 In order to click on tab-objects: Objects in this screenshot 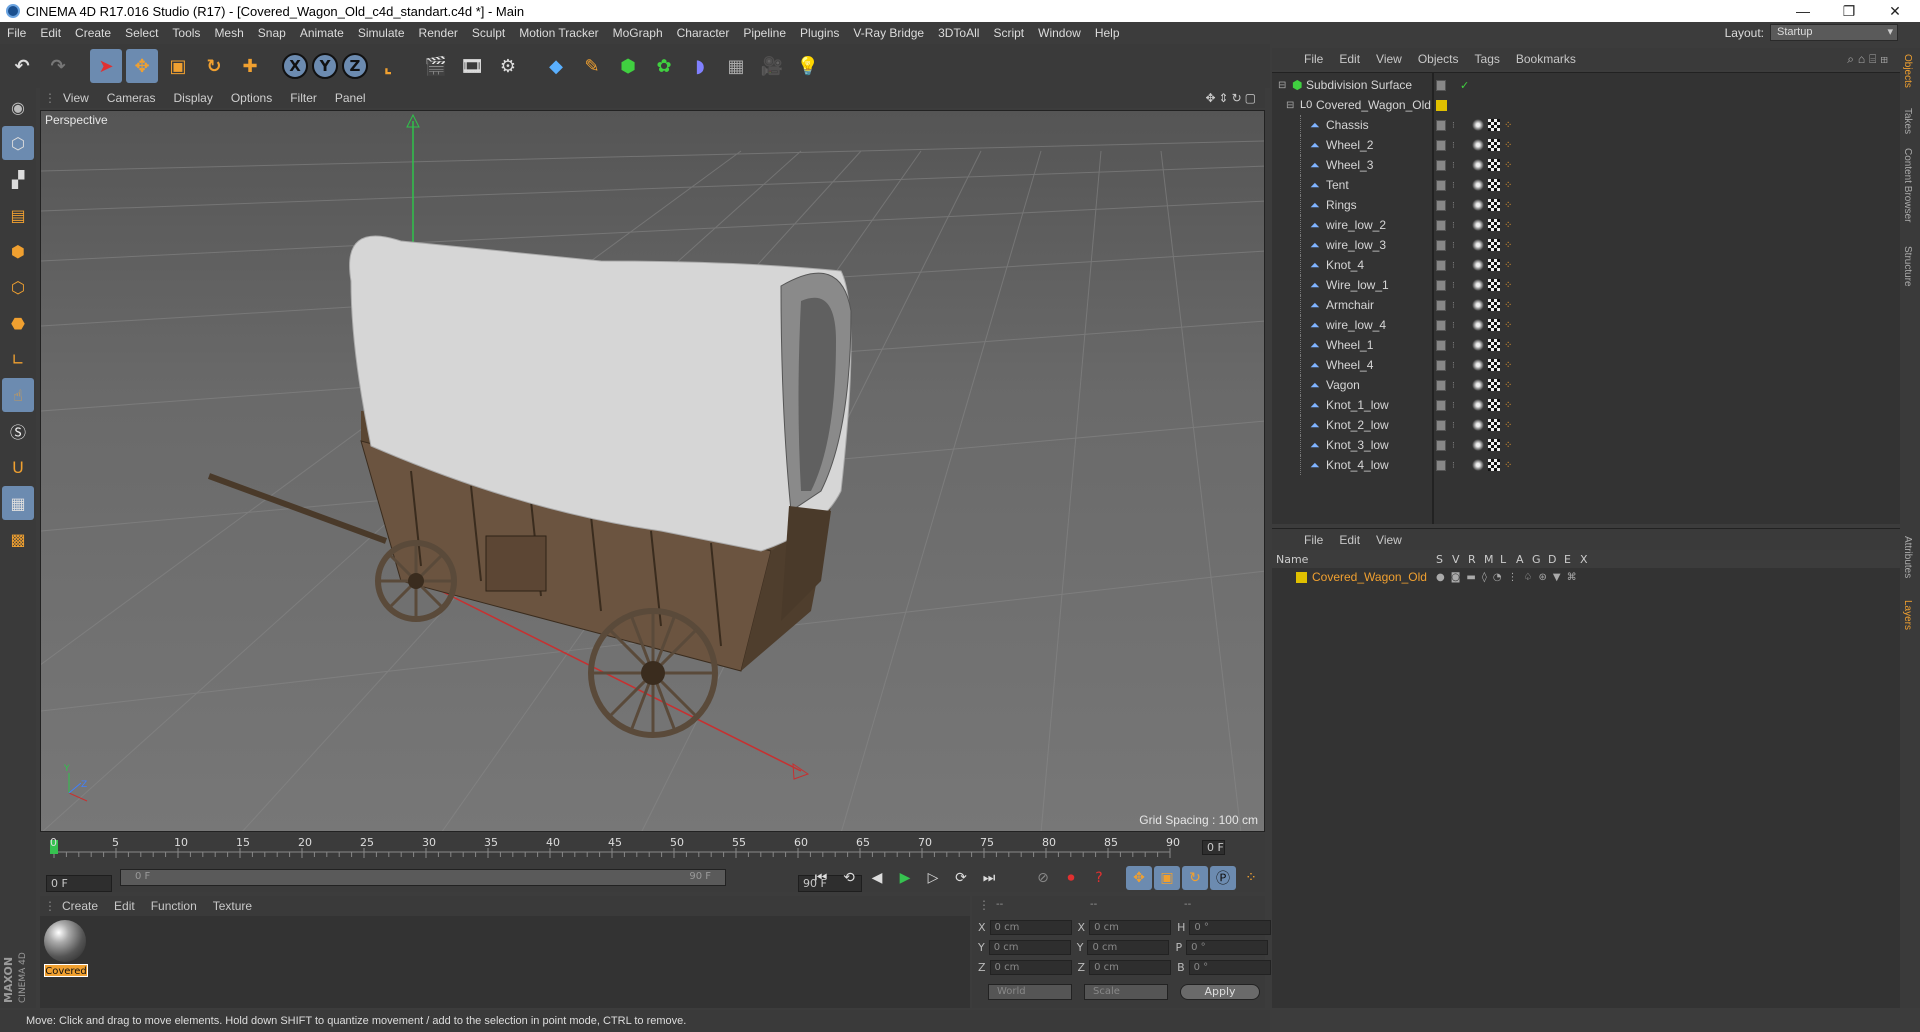, I will do `click(1907, 71)`.